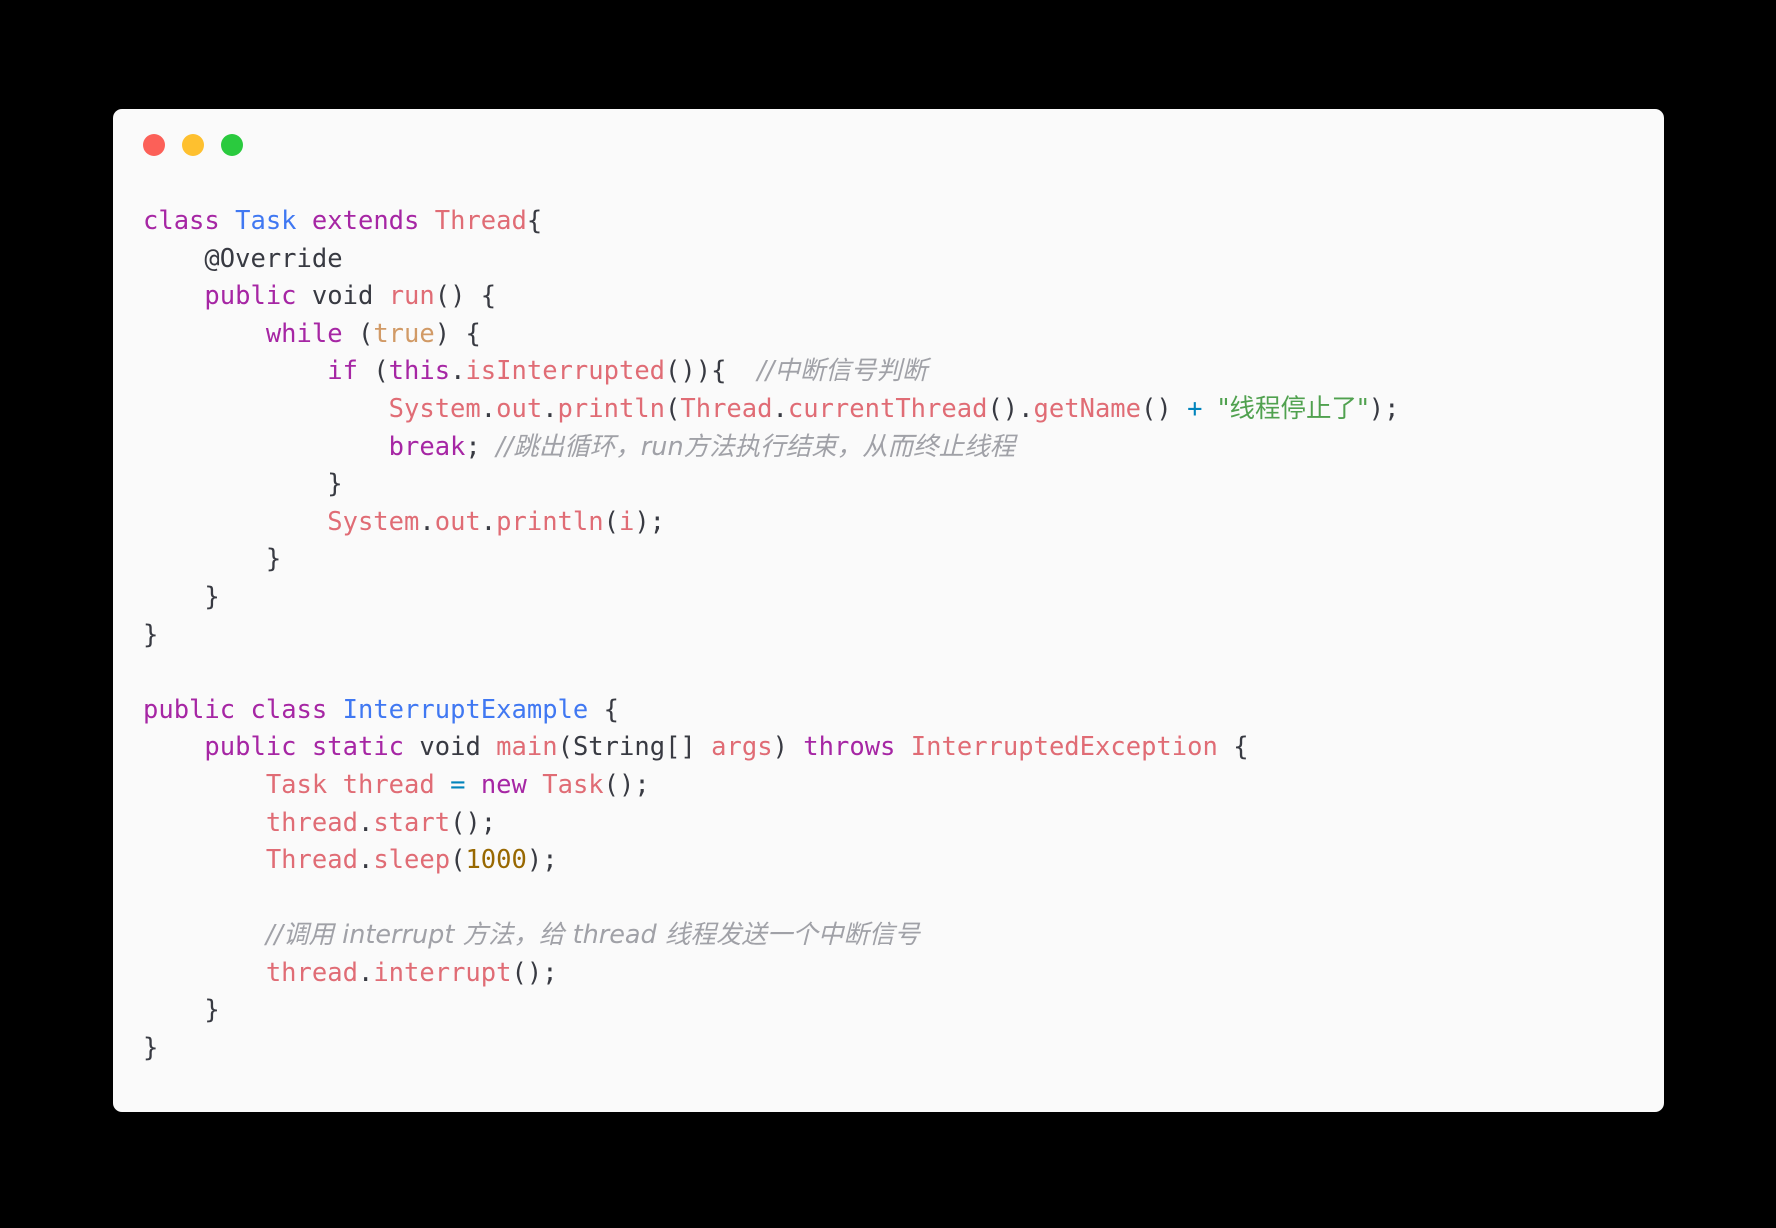 The image size is (1776, 1228). I want to click on code-line: public class InterruptExample {, so click(381, 710).